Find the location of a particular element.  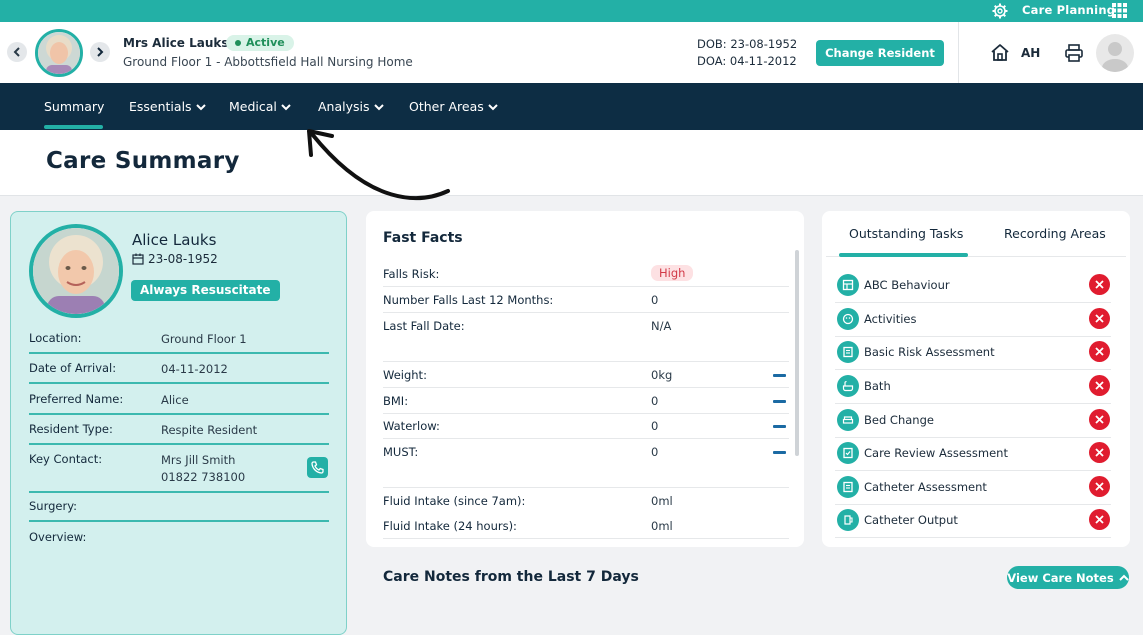

task-row: Catheter Assessment is located at coordinates (973, 488).